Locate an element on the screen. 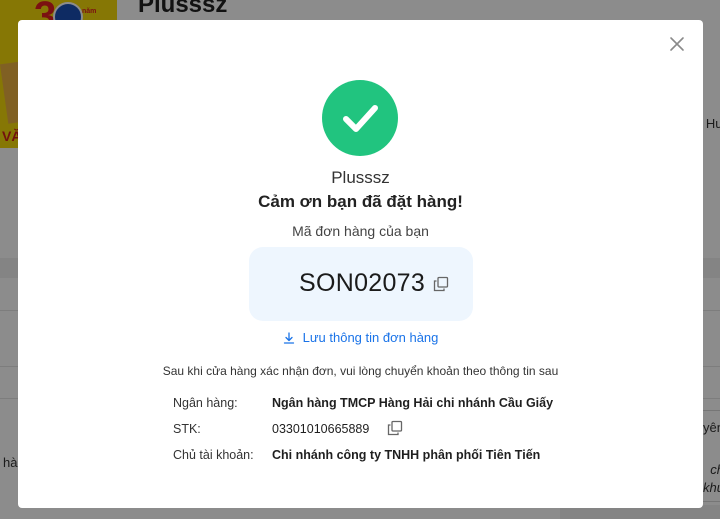 This screenshot has height=519, width=720. check-icon is located at coordinates (360, 118).